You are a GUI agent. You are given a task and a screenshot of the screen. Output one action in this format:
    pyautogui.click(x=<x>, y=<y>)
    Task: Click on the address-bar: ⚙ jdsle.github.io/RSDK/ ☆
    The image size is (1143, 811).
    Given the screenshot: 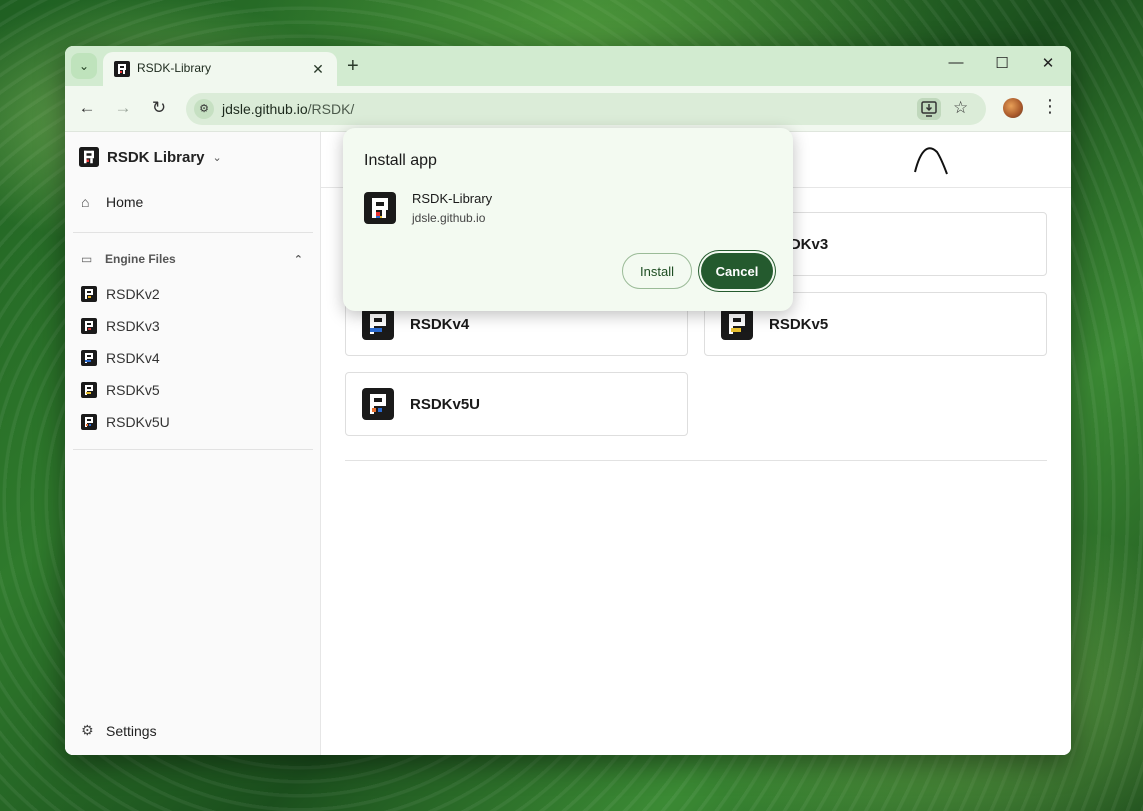 What is the action you would take?
    pyautogui.click(x=586, y=109)
    